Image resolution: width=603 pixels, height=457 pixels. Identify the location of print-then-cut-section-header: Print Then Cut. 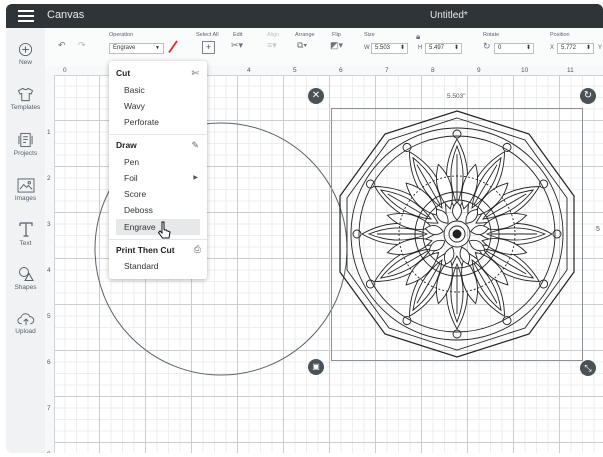
(145, 250).